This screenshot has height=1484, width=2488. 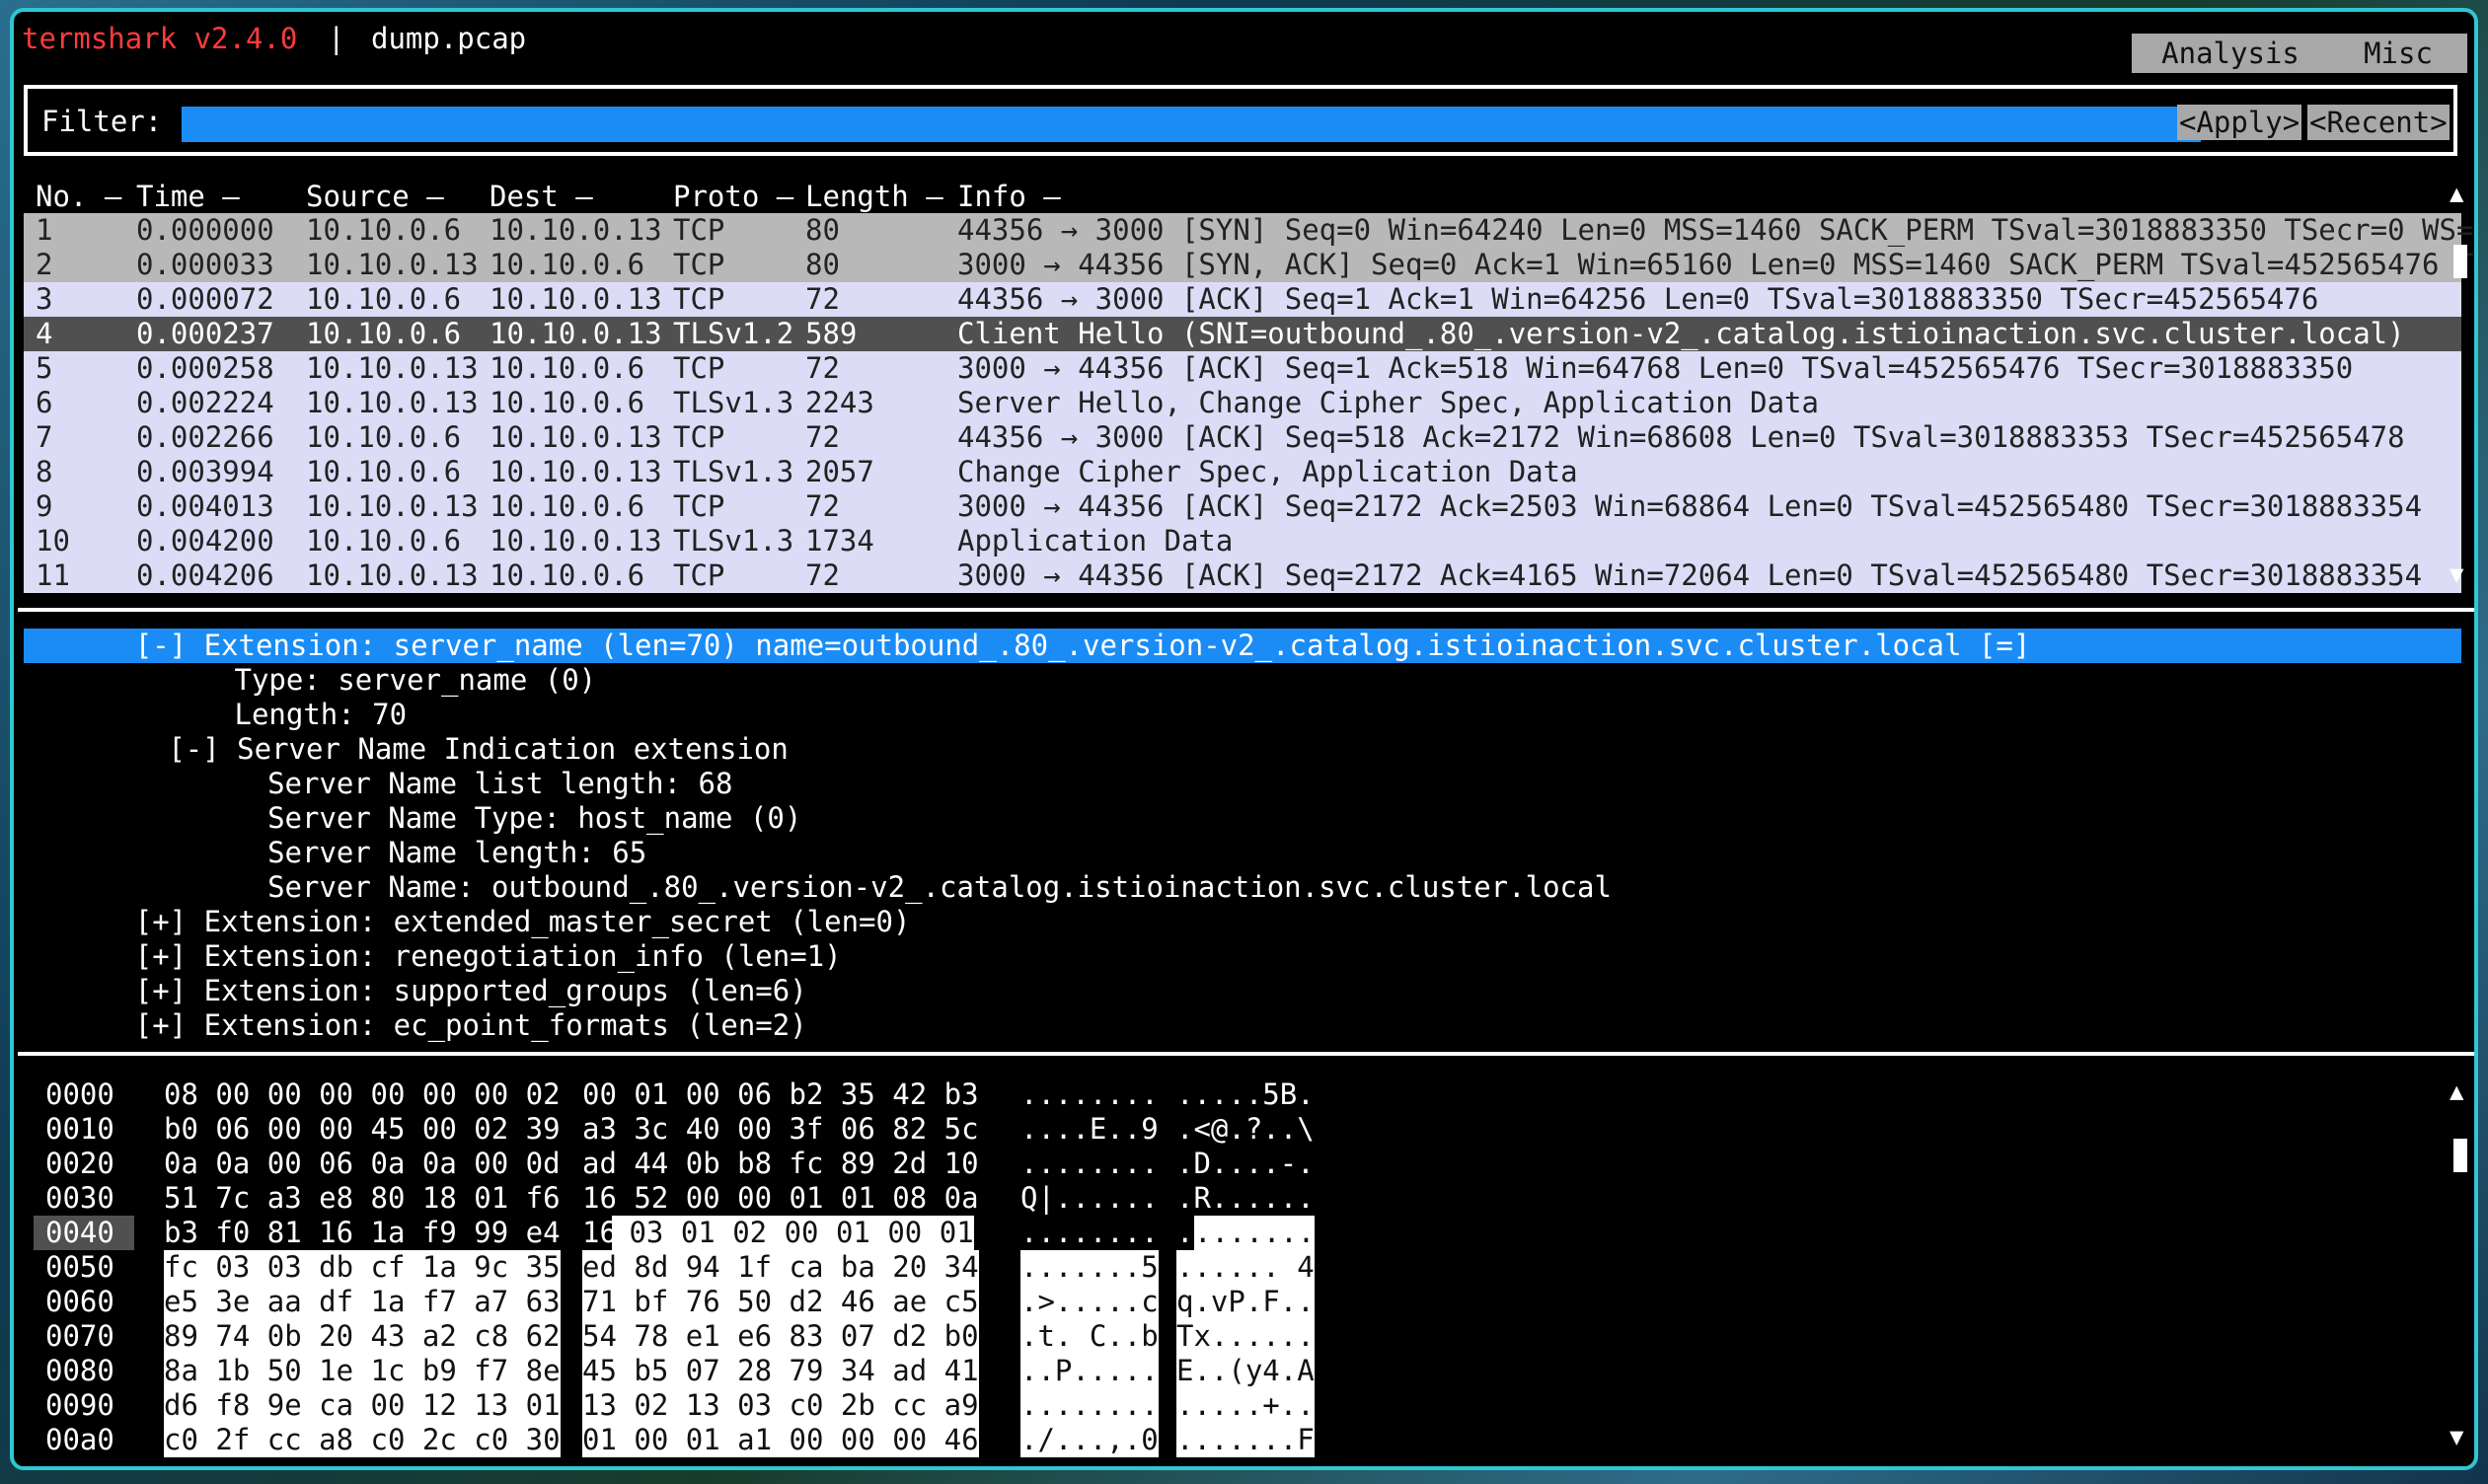 I want to click on hex-bytes-right: 00 01 00 06 b2 35 42 b3, so click(x=780, y=1094).